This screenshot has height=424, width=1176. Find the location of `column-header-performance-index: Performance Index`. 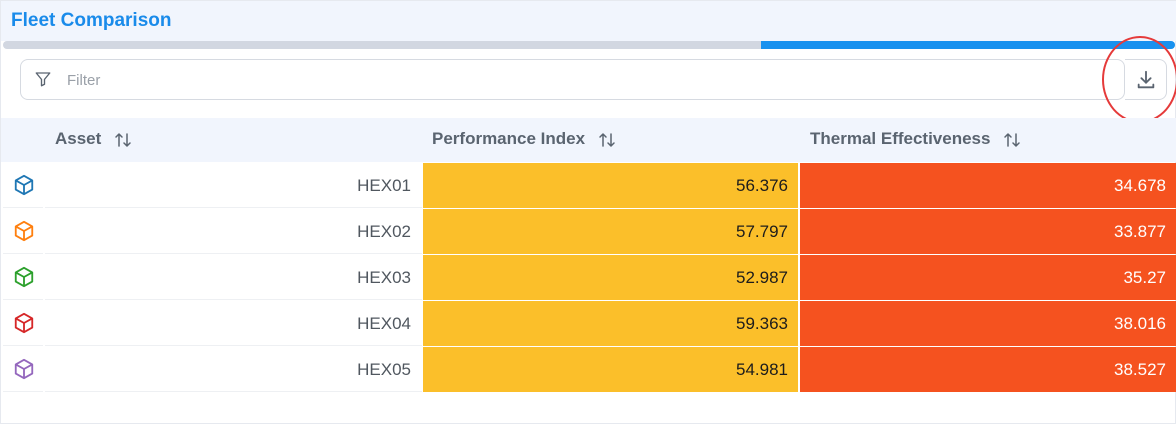

column-header-performance-index: Performance Index is located at coordinates (524, 139).